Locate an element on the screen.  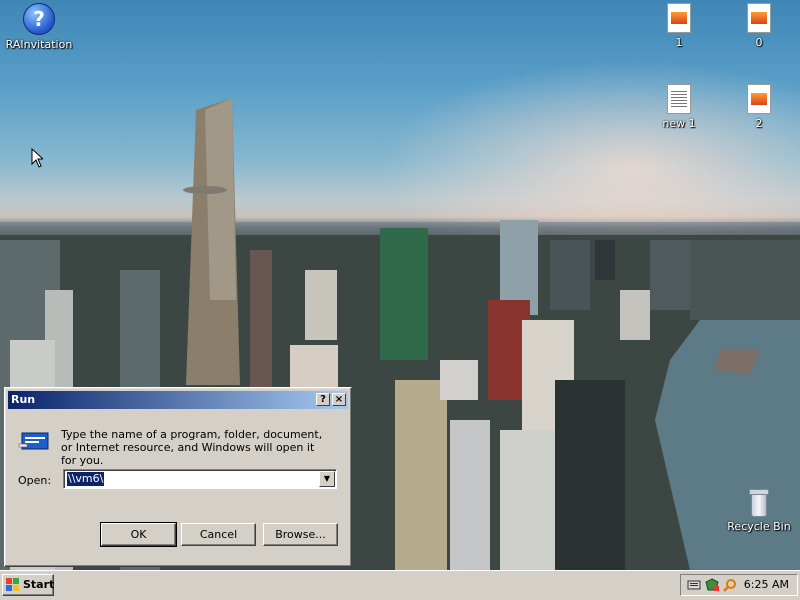
desktop-icon-label: 1 is located at coordinates (679, 42).